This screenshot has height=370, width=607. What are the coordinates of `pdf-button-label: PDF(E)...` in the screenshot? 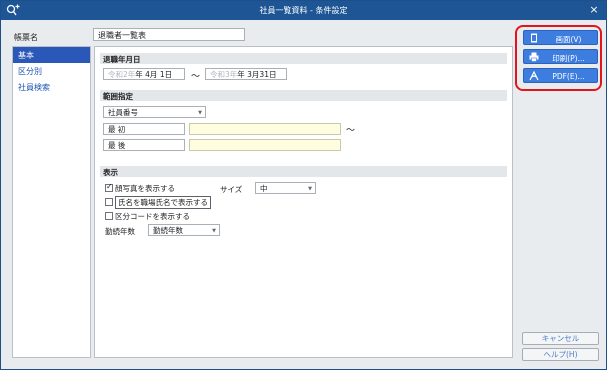 It's located at (568, 76).